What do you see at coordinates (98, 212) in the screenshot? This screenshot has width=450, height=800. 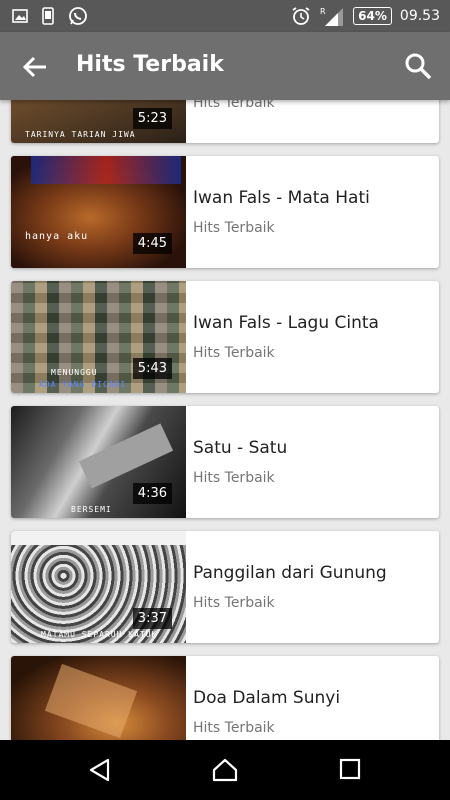 I see `video-thumbnail: hanya aku 4:45` at bounding box center [98, 212].